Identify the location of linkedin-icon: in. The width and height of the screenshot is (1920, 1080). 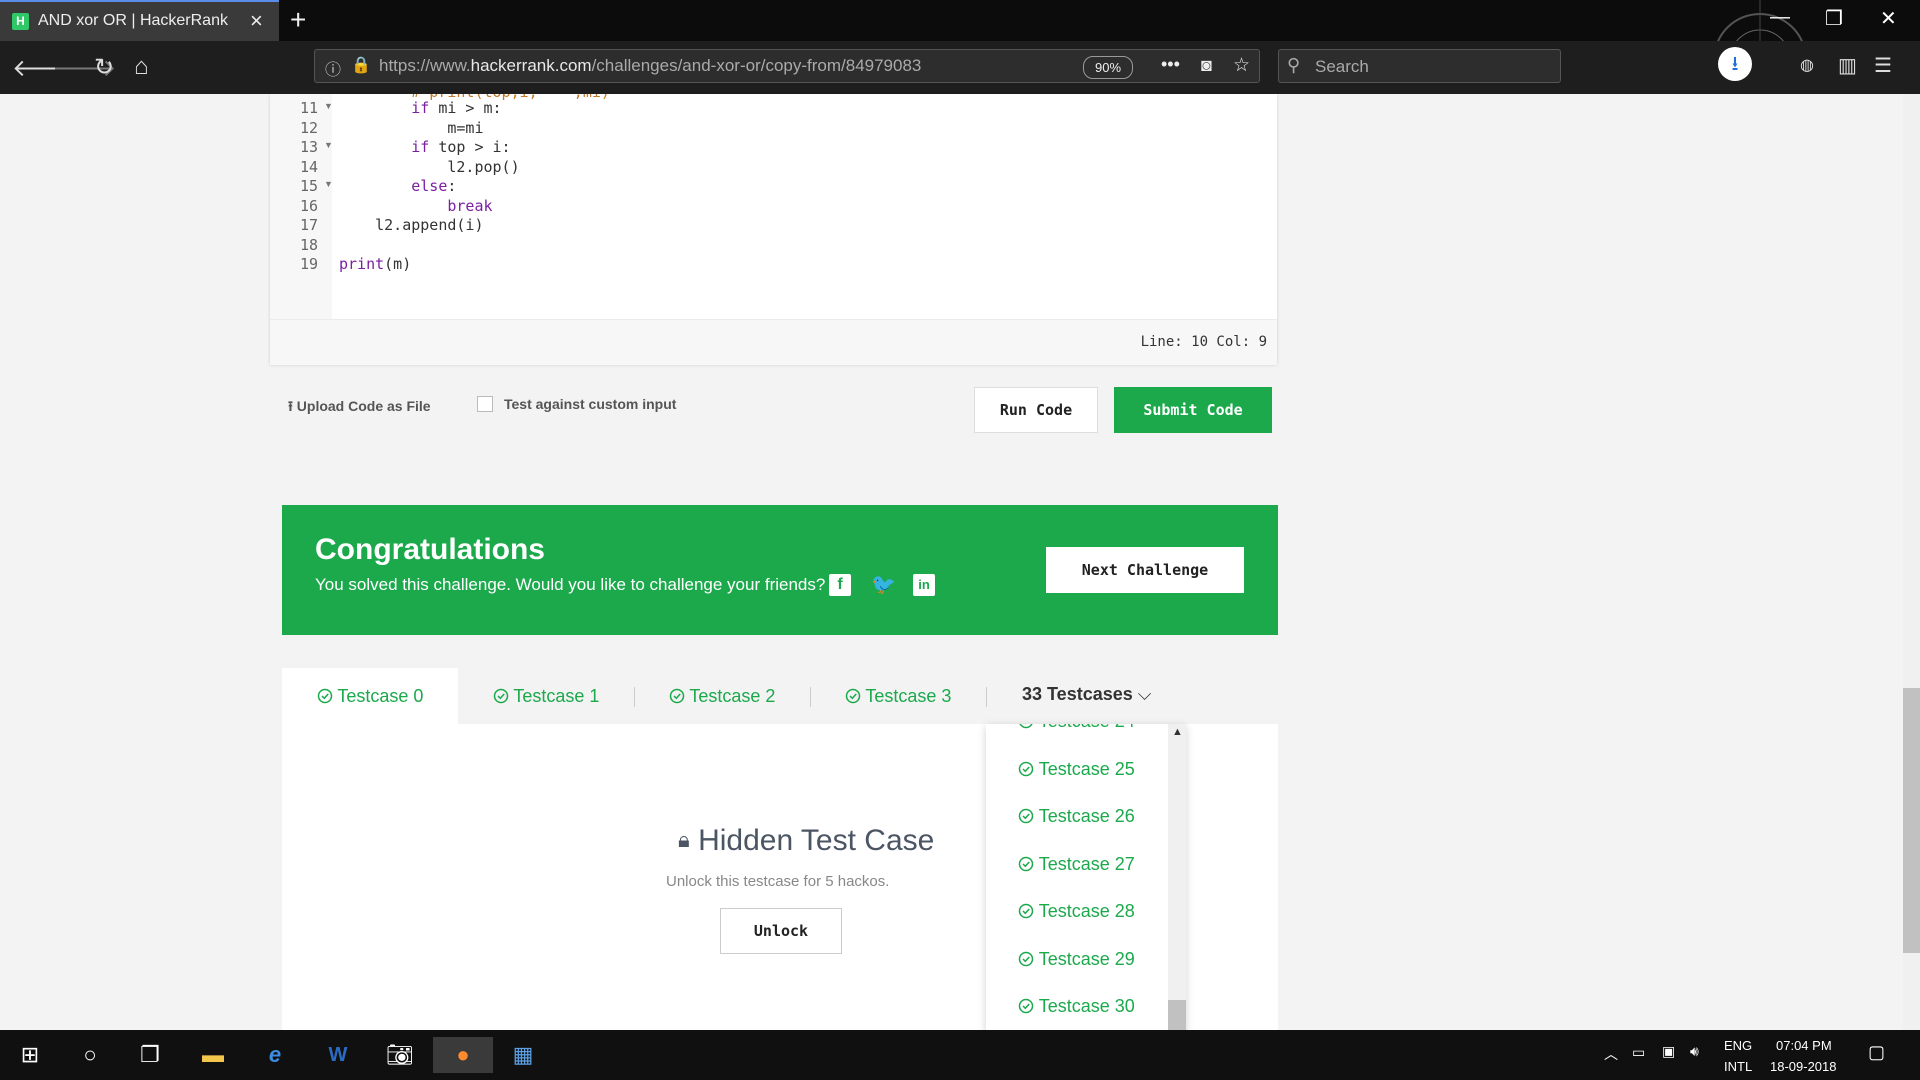
(924, 585).